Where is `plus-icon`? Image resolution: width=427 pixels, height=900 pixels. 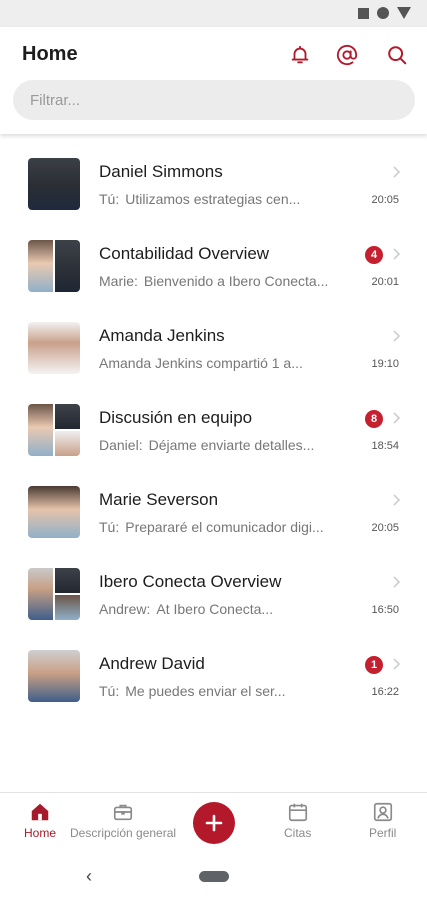
plus-icon is located at coordinates (214, 823).